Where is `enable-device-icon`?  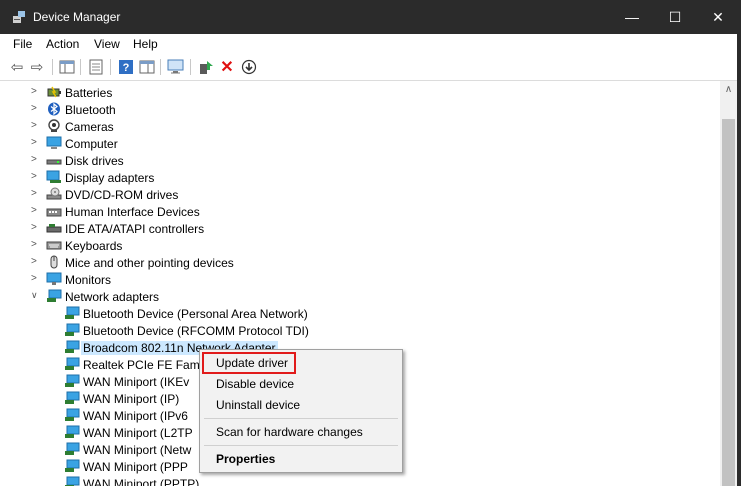
enable-device-icon is located at coordinates (249, 67).